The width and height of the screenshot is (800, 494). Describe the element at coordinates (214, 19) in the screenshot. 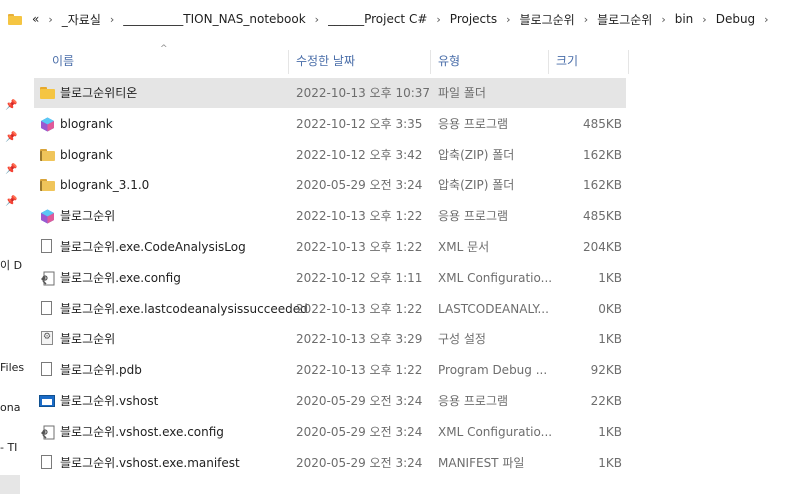

I see `breadcrumb-item: __________TION_NAS_notebook` at that location.